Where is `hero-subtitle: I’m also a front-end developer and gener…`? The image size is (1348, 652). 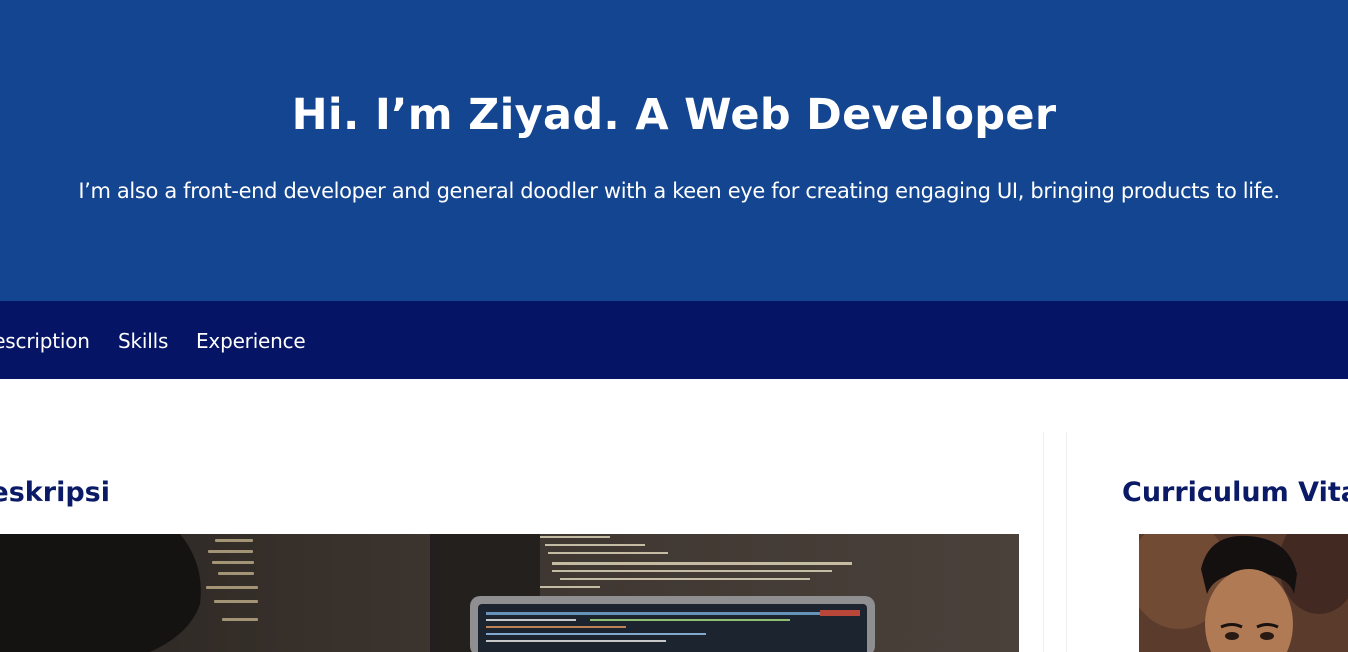 hero-subtitle: I’m also a front-end developer and gener… is located at coordinates (679, 191).